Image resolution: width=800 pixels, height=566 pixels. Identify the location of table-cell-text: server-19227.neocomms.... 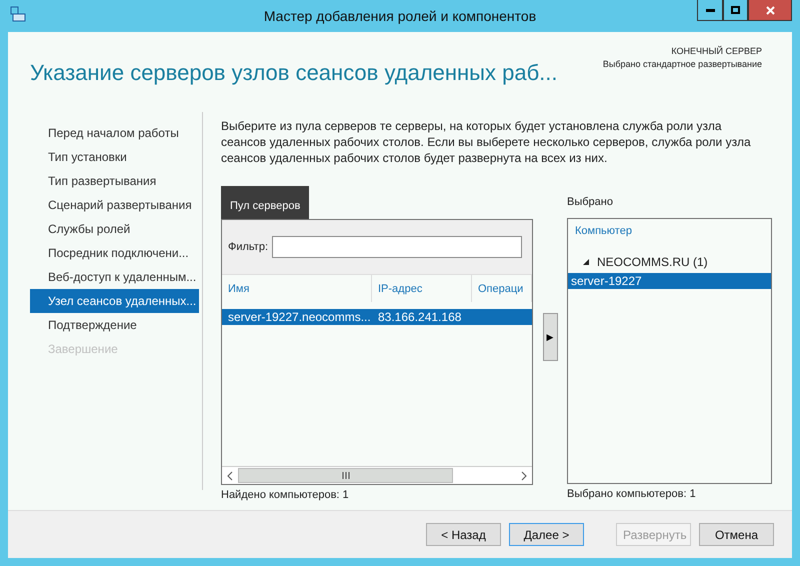
(299, 317).